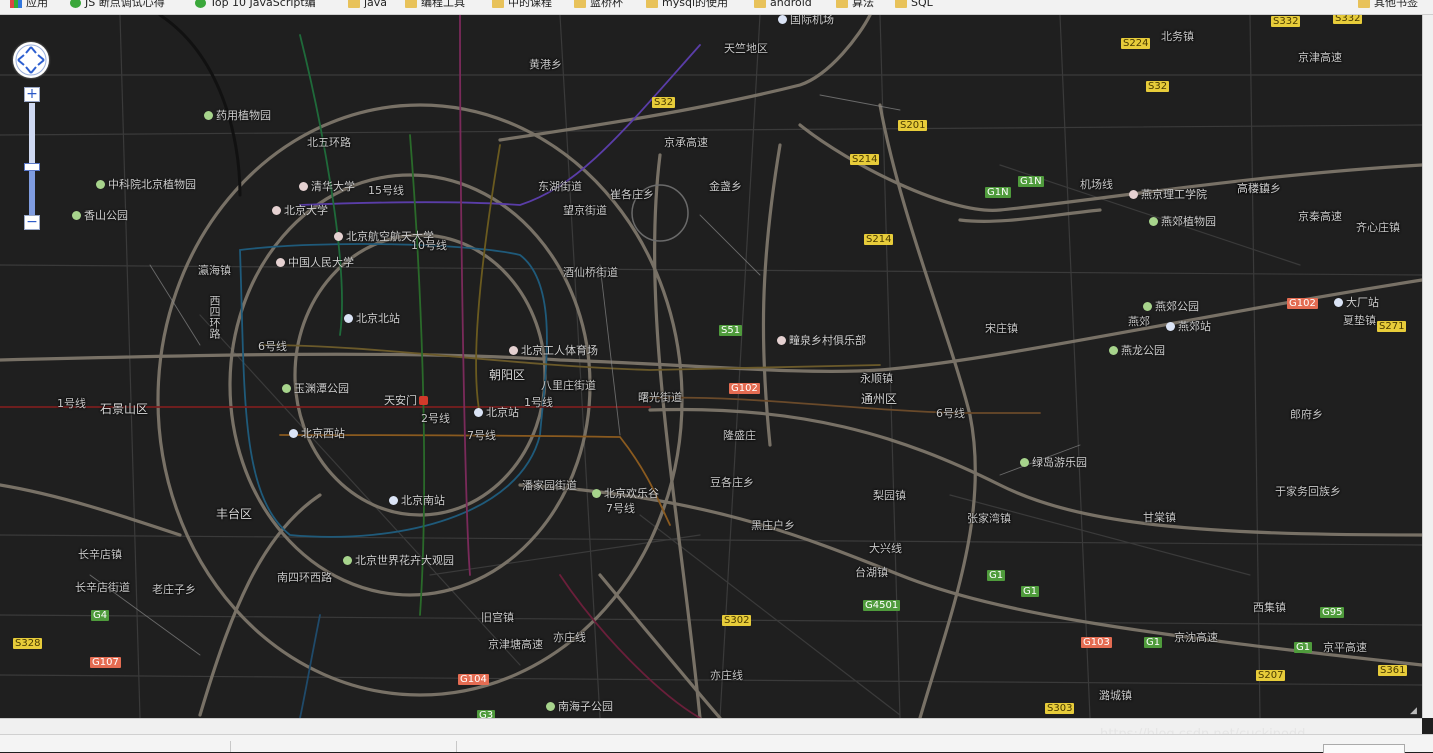 This screenshot has height=753, width=1433. I want to click on road-shield: G4501, so click(882, 605).